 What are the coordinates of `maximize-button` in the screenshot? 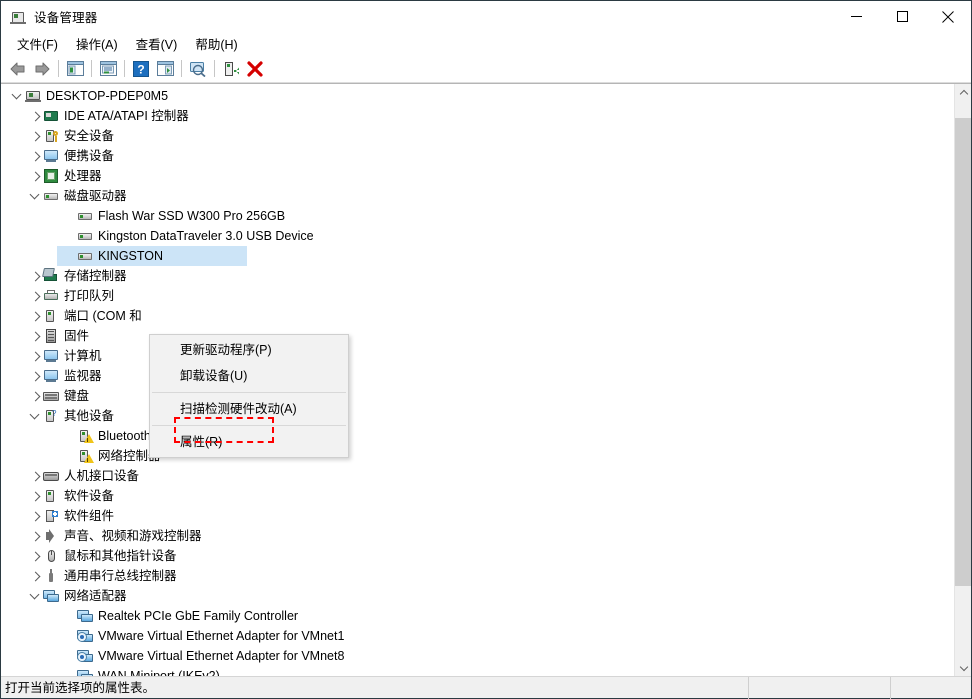 It's located at (902, 16).